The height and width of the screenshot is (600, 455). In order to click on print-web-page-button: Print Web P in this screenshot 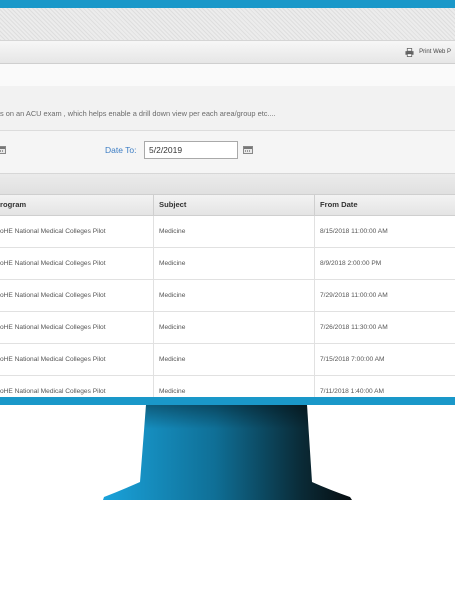, I will do `click(428, 52)`.